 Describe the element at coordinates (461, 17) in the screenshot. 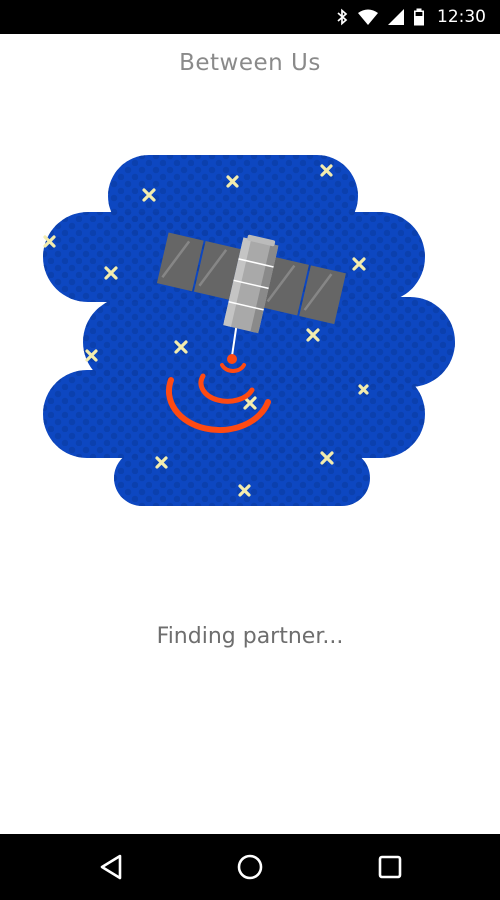

I see `status-time: 12:30` at that location.